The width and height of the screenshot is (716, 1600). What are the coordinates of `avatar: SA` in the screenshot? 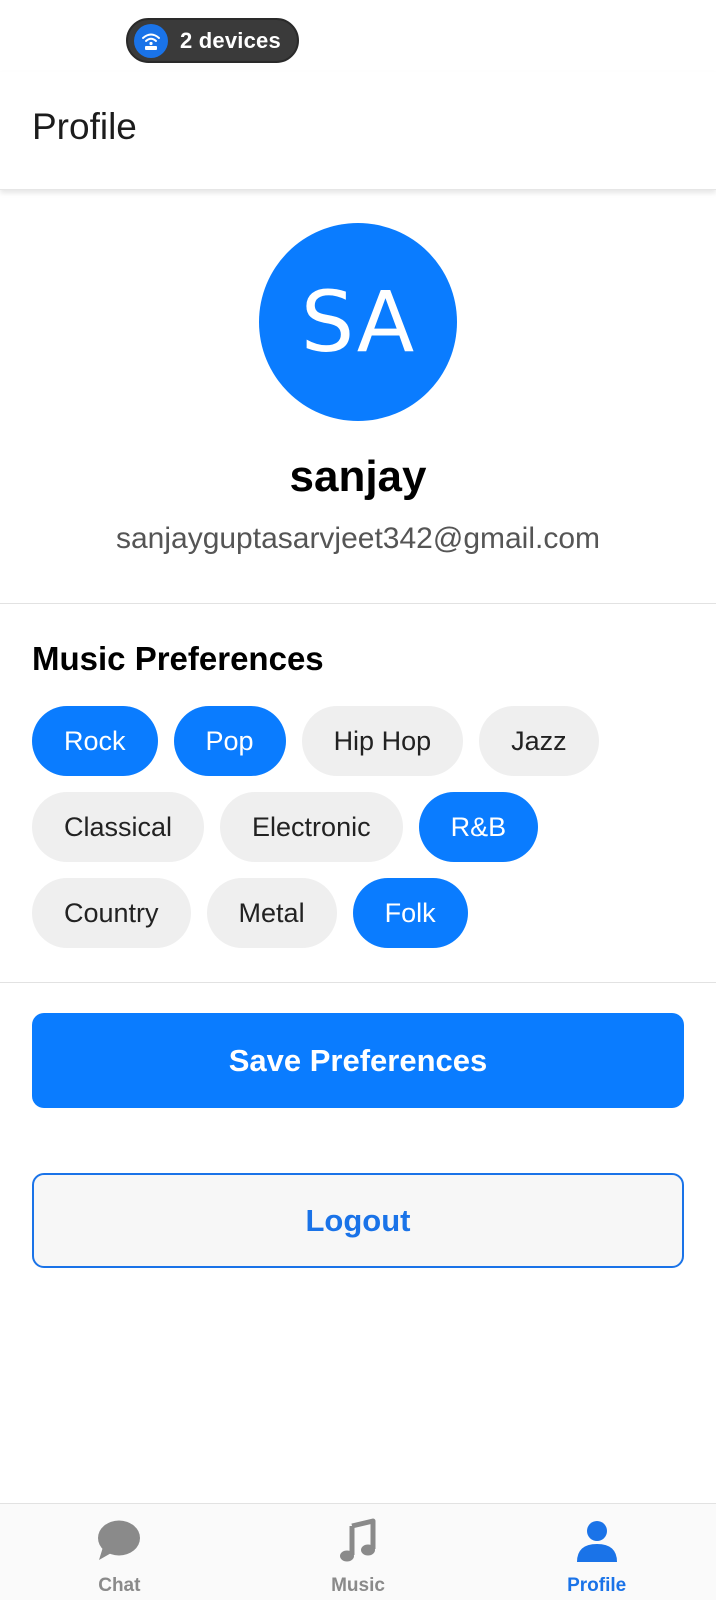 It's located at (358, 322).